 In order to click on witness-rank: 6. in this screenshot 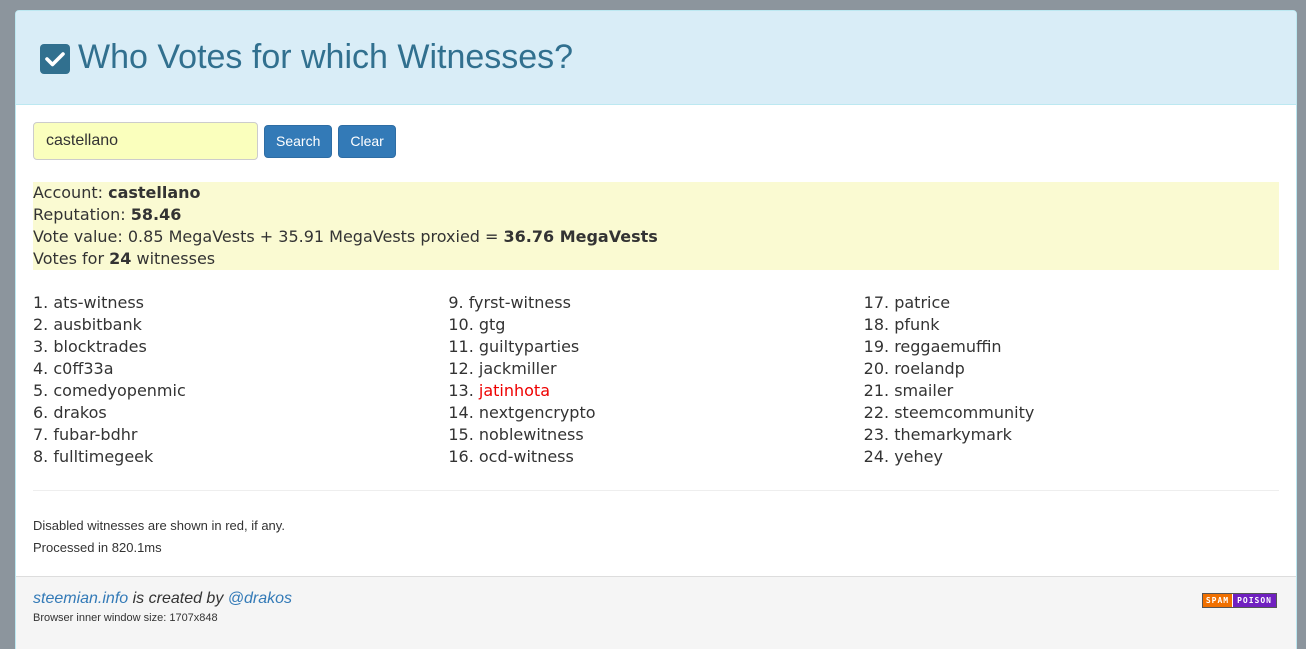, I will do `click(41, 412)`.